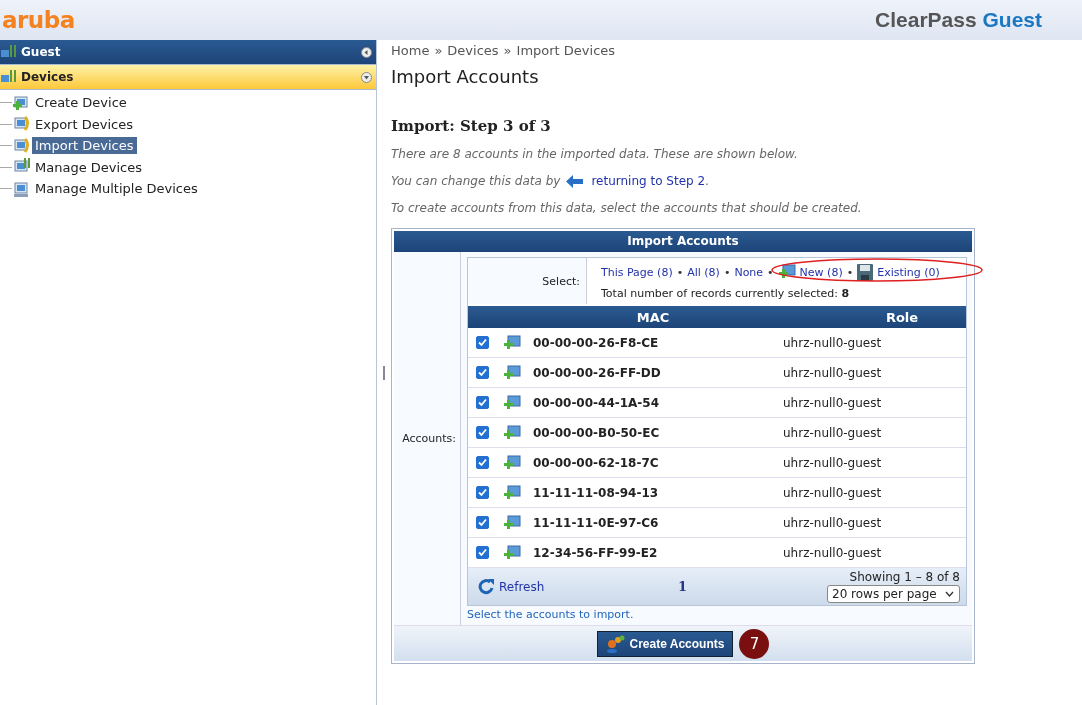 The image size is (1082, 705). Describe the element at coordinates (566, 50) in the screenshot. I see `breadcrumb-link: Import Devices` at that location.